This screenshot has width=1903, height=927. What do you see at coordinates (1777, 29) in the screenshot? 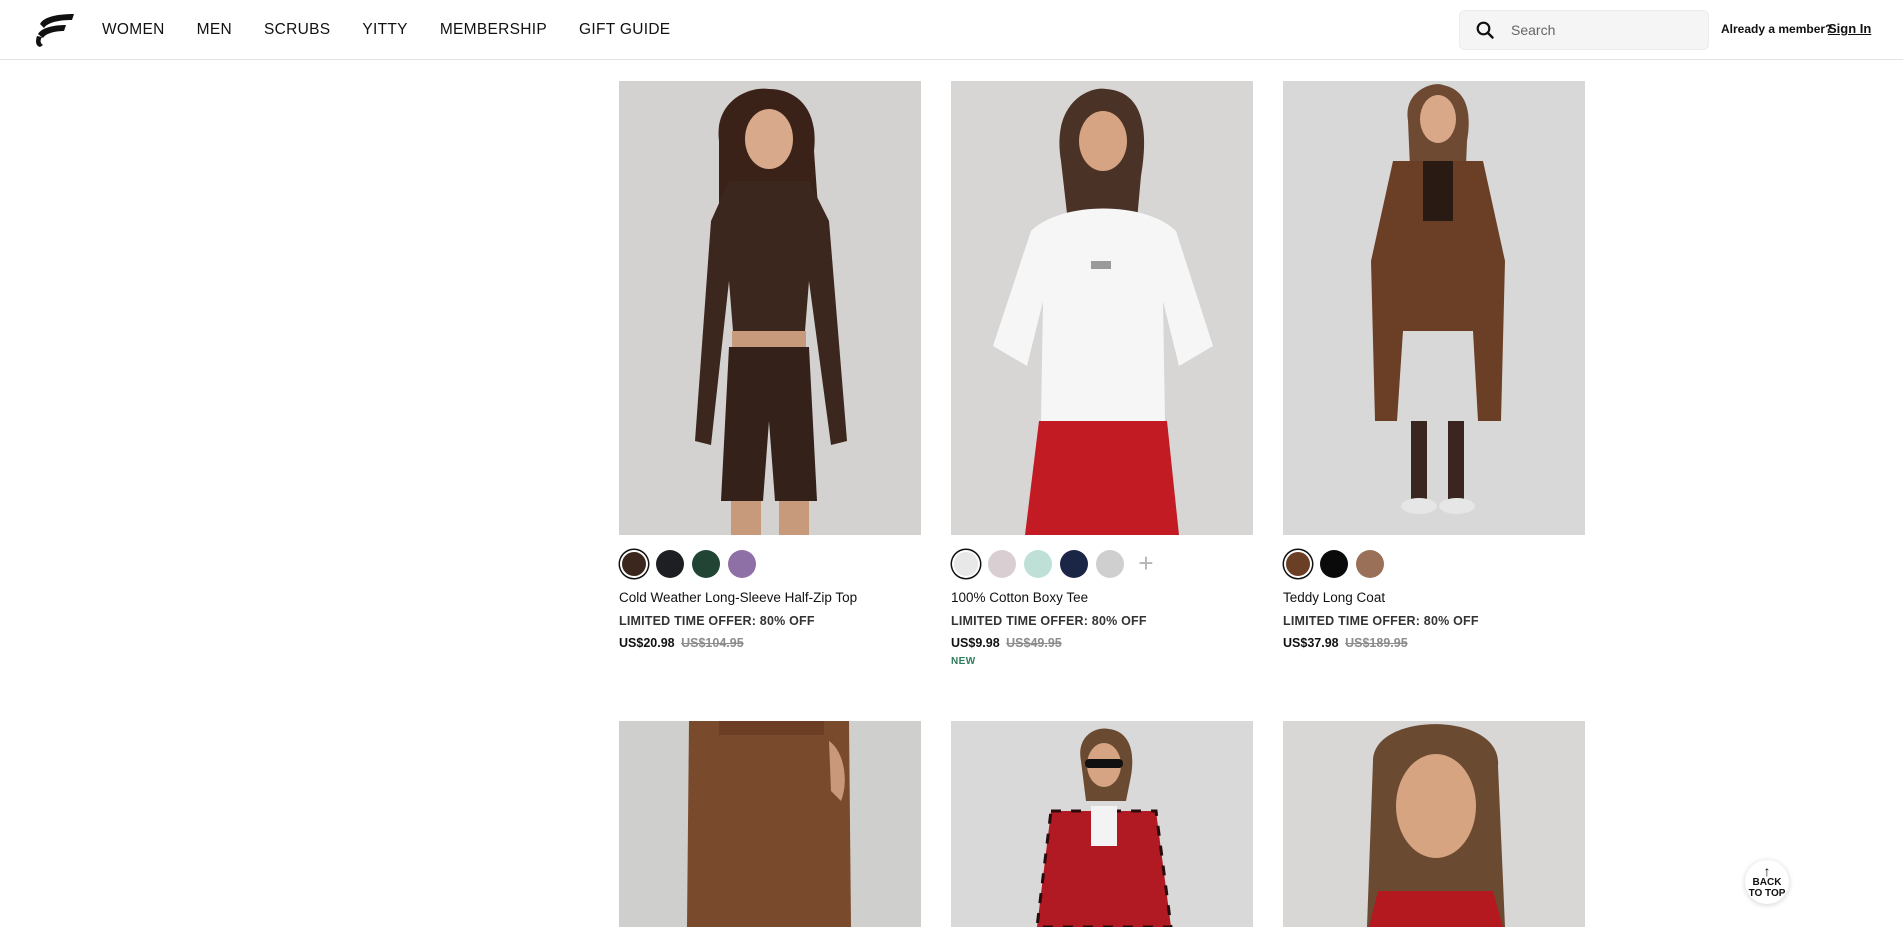
I see `member-prompt: Already a member?` at bounding box center [1777, 29].